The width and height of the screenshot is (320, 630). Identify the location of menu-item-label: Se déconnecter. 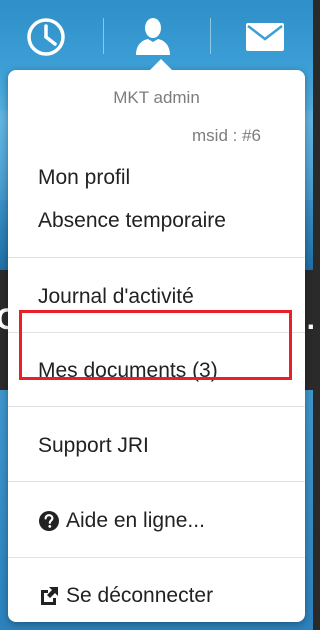
(140, 595).